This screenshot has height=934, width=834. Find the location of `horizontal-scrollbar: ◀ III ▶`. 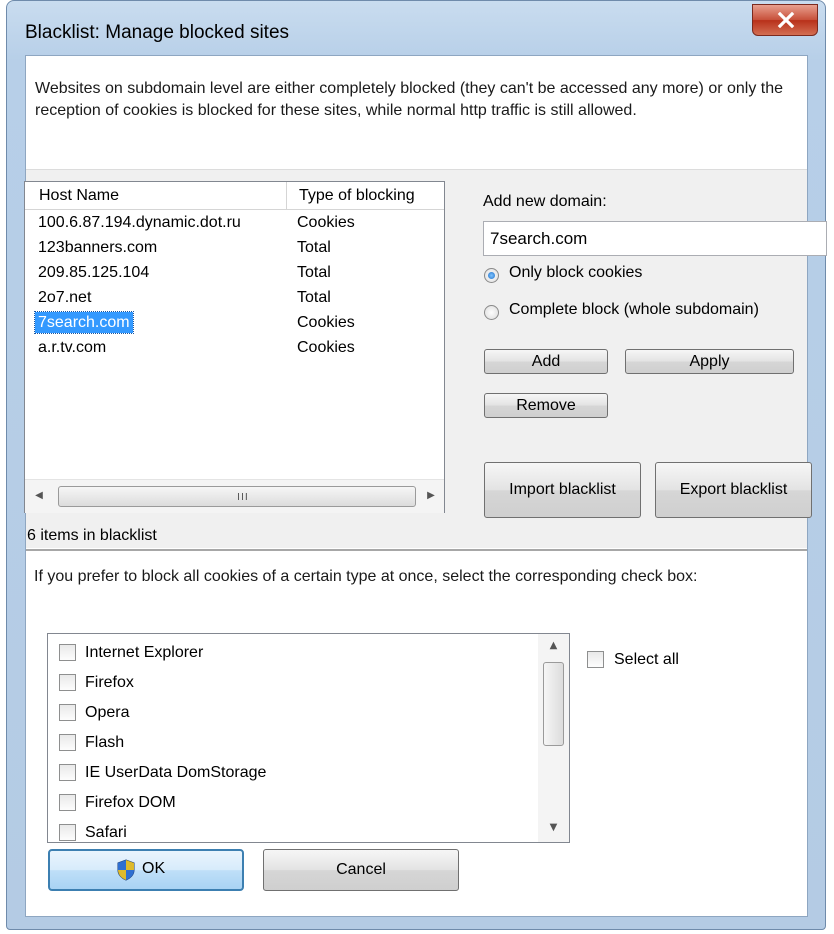

horizontal-scrollbar: ◀ III ▶ is located at coordinates (234, 496).